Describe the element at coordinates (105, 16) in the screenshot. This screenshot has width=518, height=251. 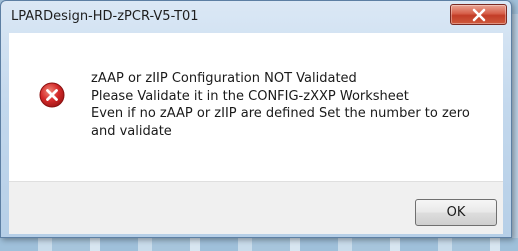
I see `dialog-title: LPARDesign-HD-zPCR-V5-T01` at that location.